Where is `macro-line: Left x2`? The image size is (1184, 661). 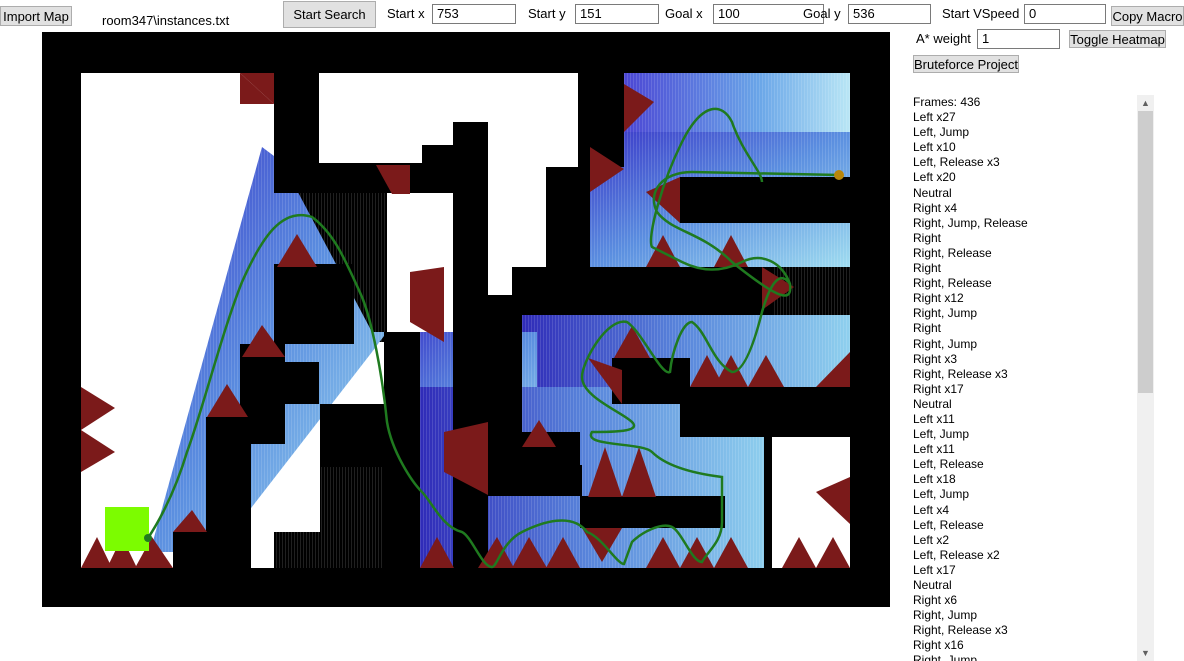 macro-line: Left x2 is located at coordinates (931, 539).